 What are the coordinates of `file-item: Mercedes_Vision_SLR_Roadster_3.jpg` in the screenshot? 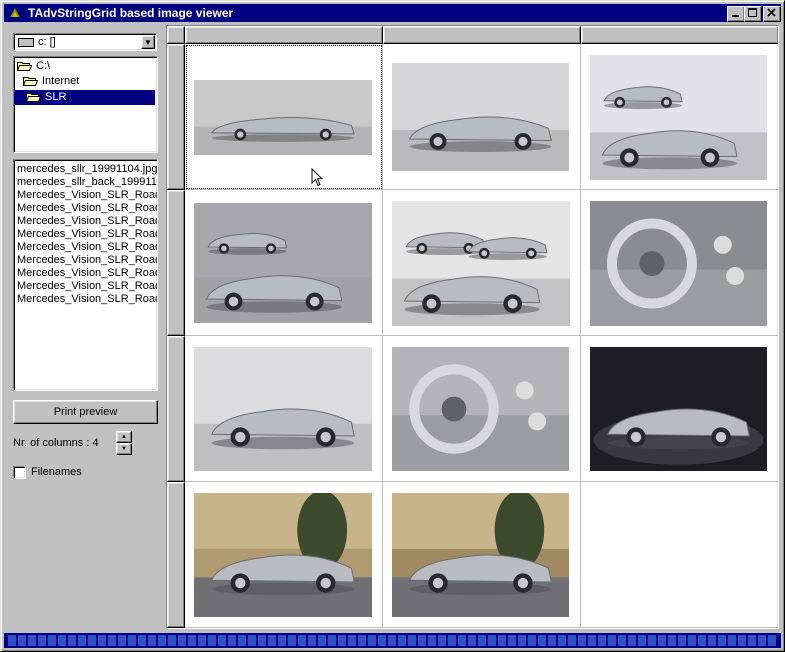 It's located at (85, 221).